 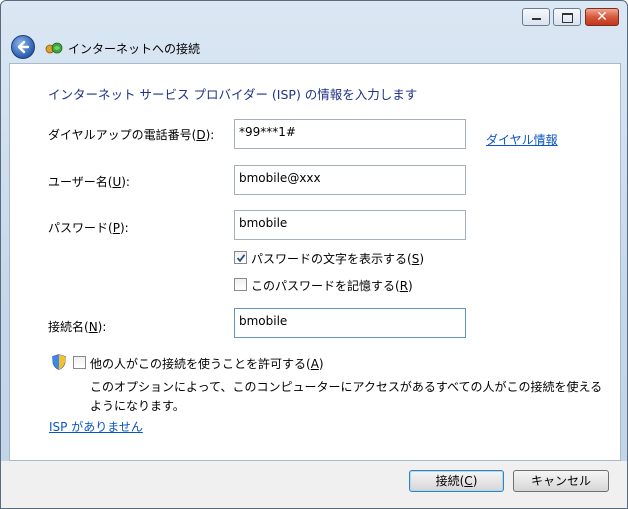 I want to click on password-field: bmobile, so click(x=350, y=225).